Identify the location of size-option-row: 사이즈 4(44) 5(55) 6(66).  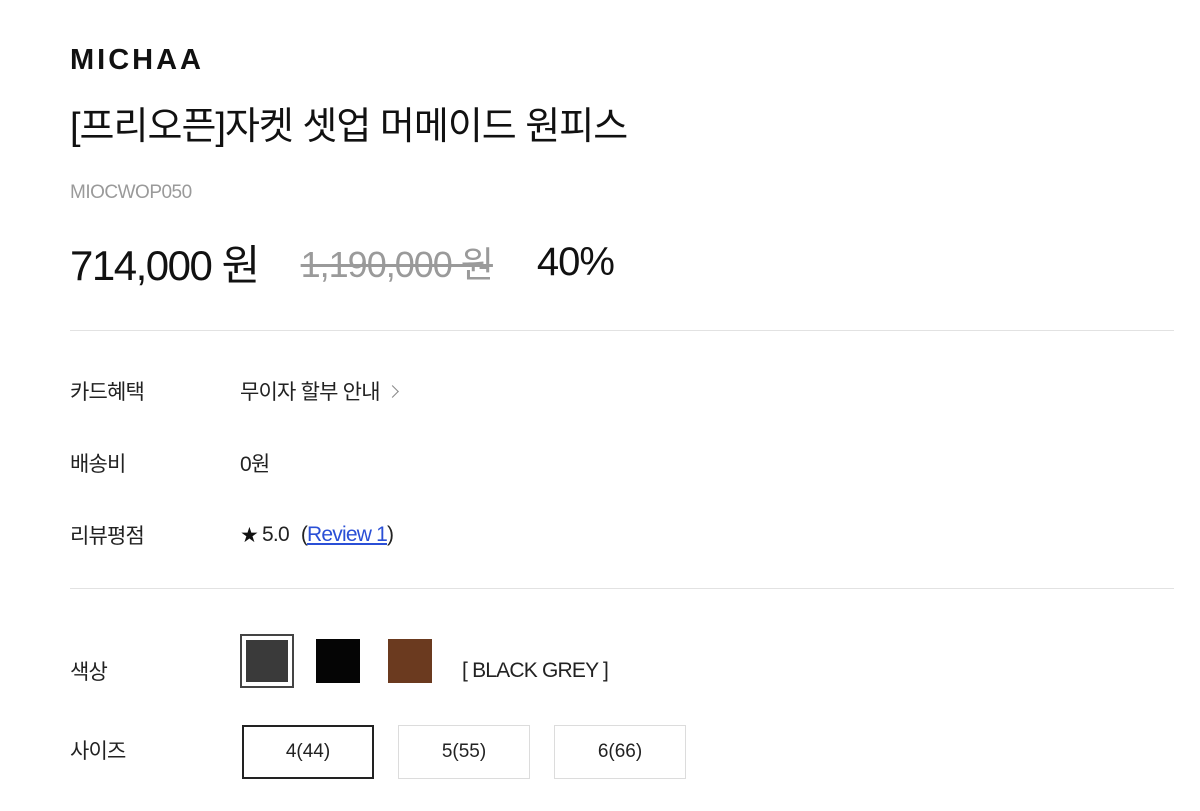
(390, 752).